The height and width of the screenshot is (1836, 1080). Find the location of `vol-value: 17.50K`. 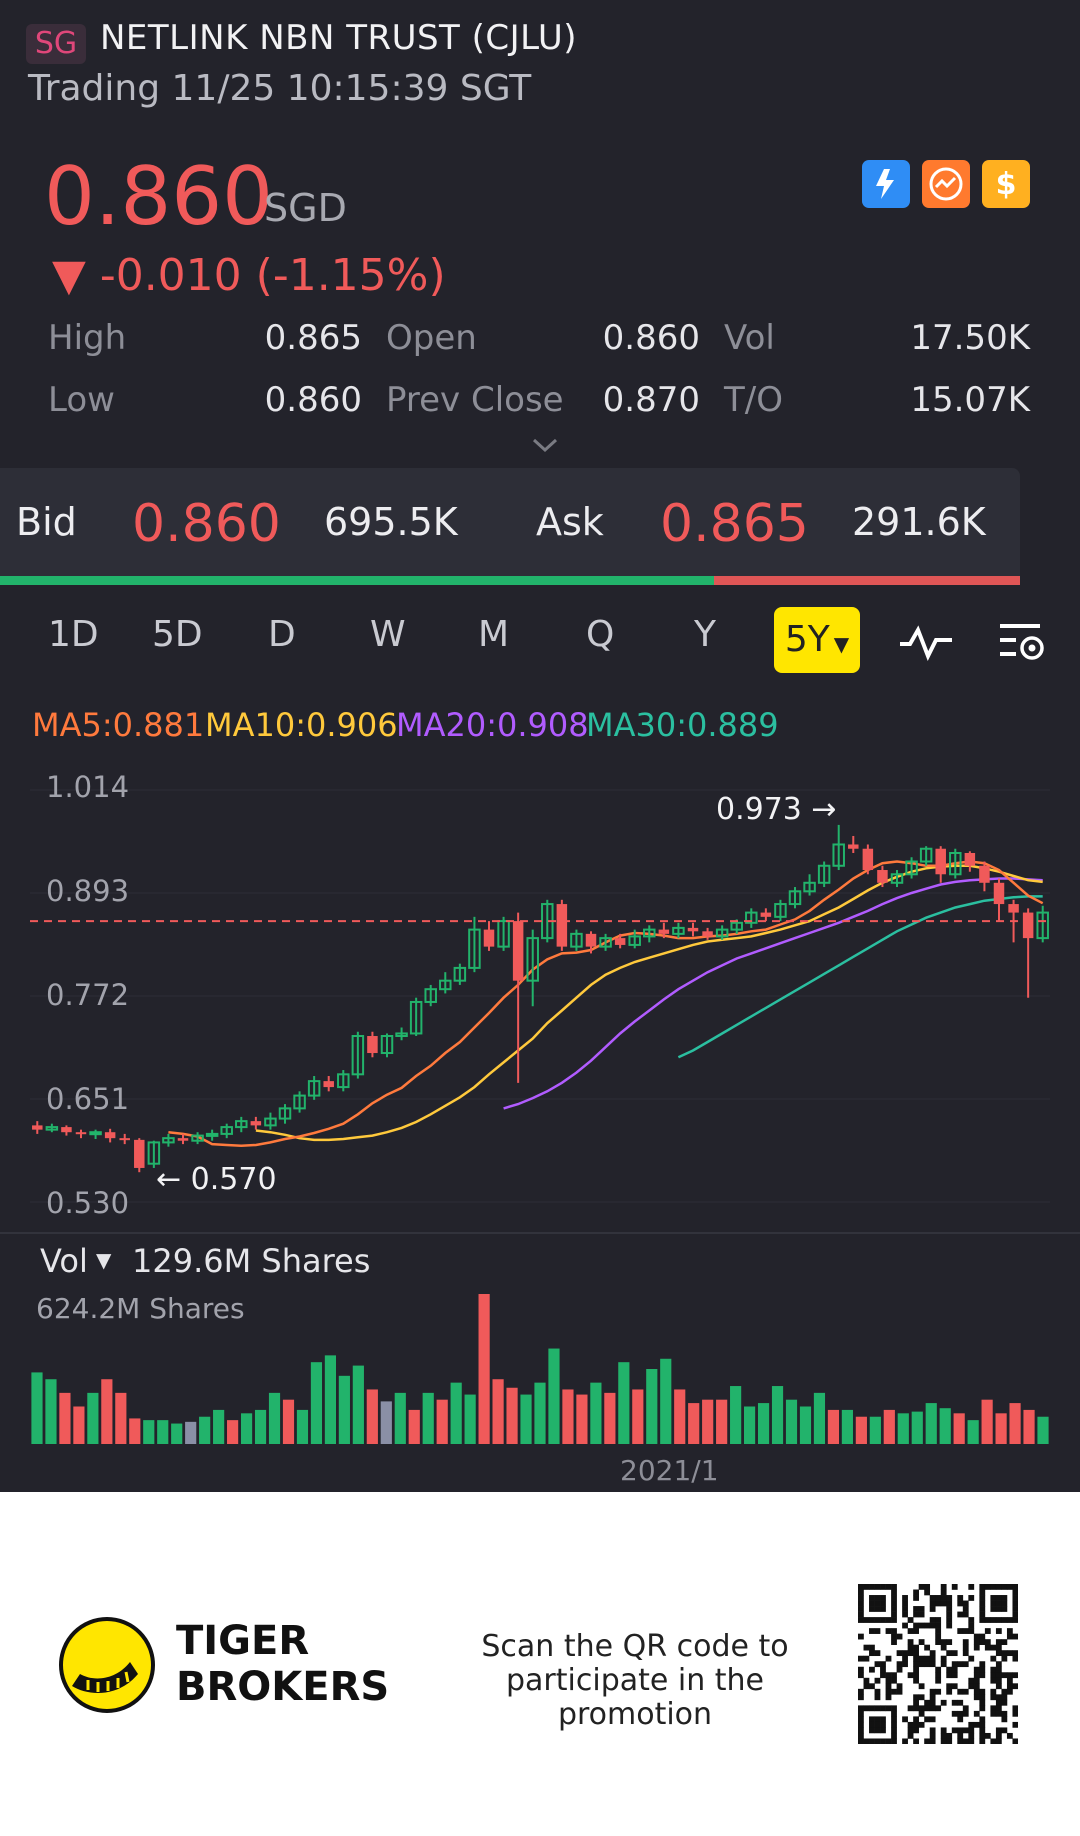

vol-value: 17.50K is located at coordinates (970, 338).